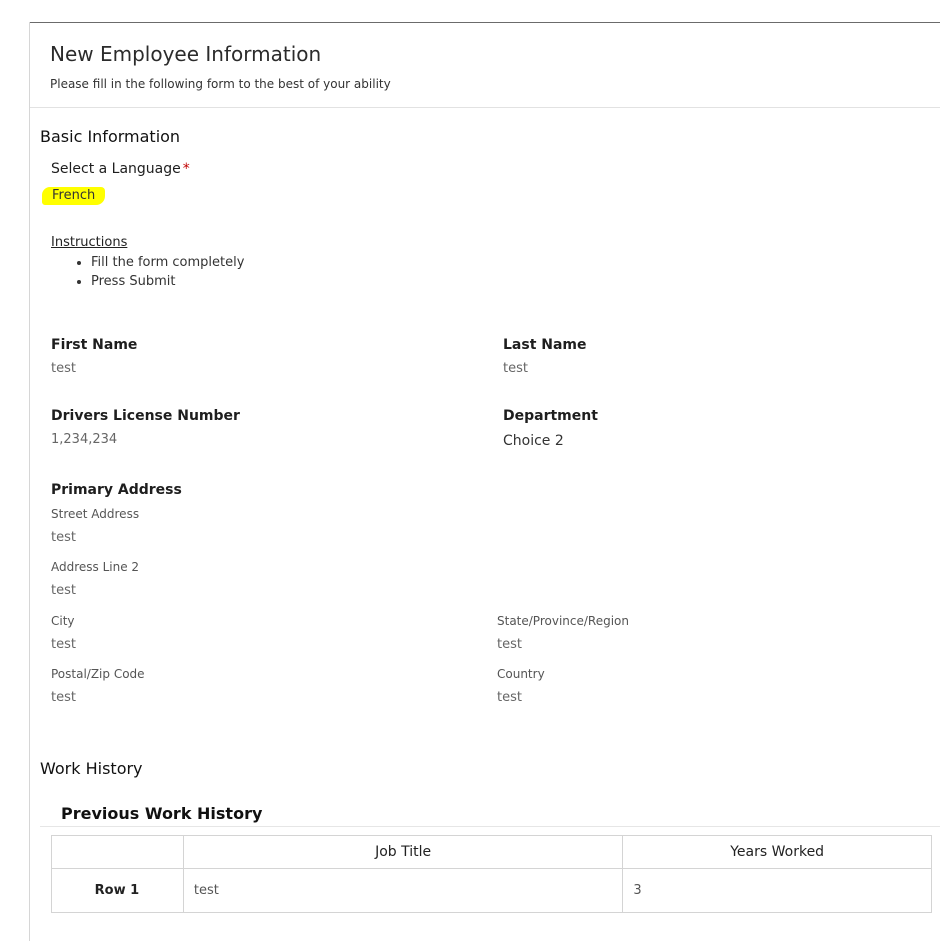 The image size is (940, 941). I want to click on subsection-divider, so click(490, 826).